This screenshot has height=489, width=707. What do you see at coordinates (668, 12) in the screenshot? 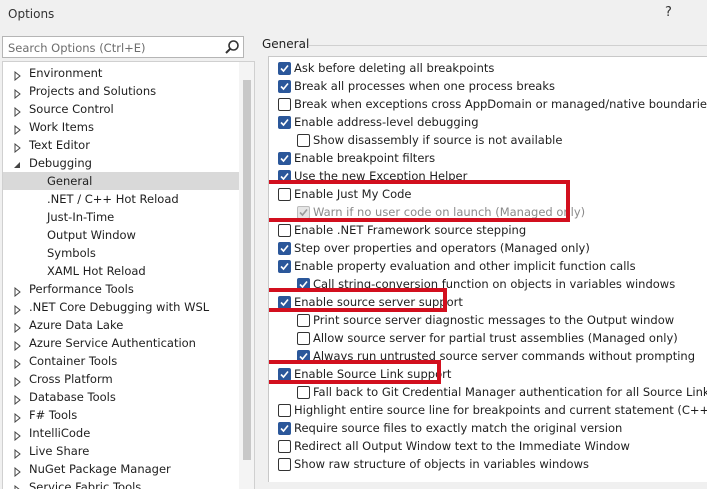
I see `help-button: ?` at bounding box center [668, 12].